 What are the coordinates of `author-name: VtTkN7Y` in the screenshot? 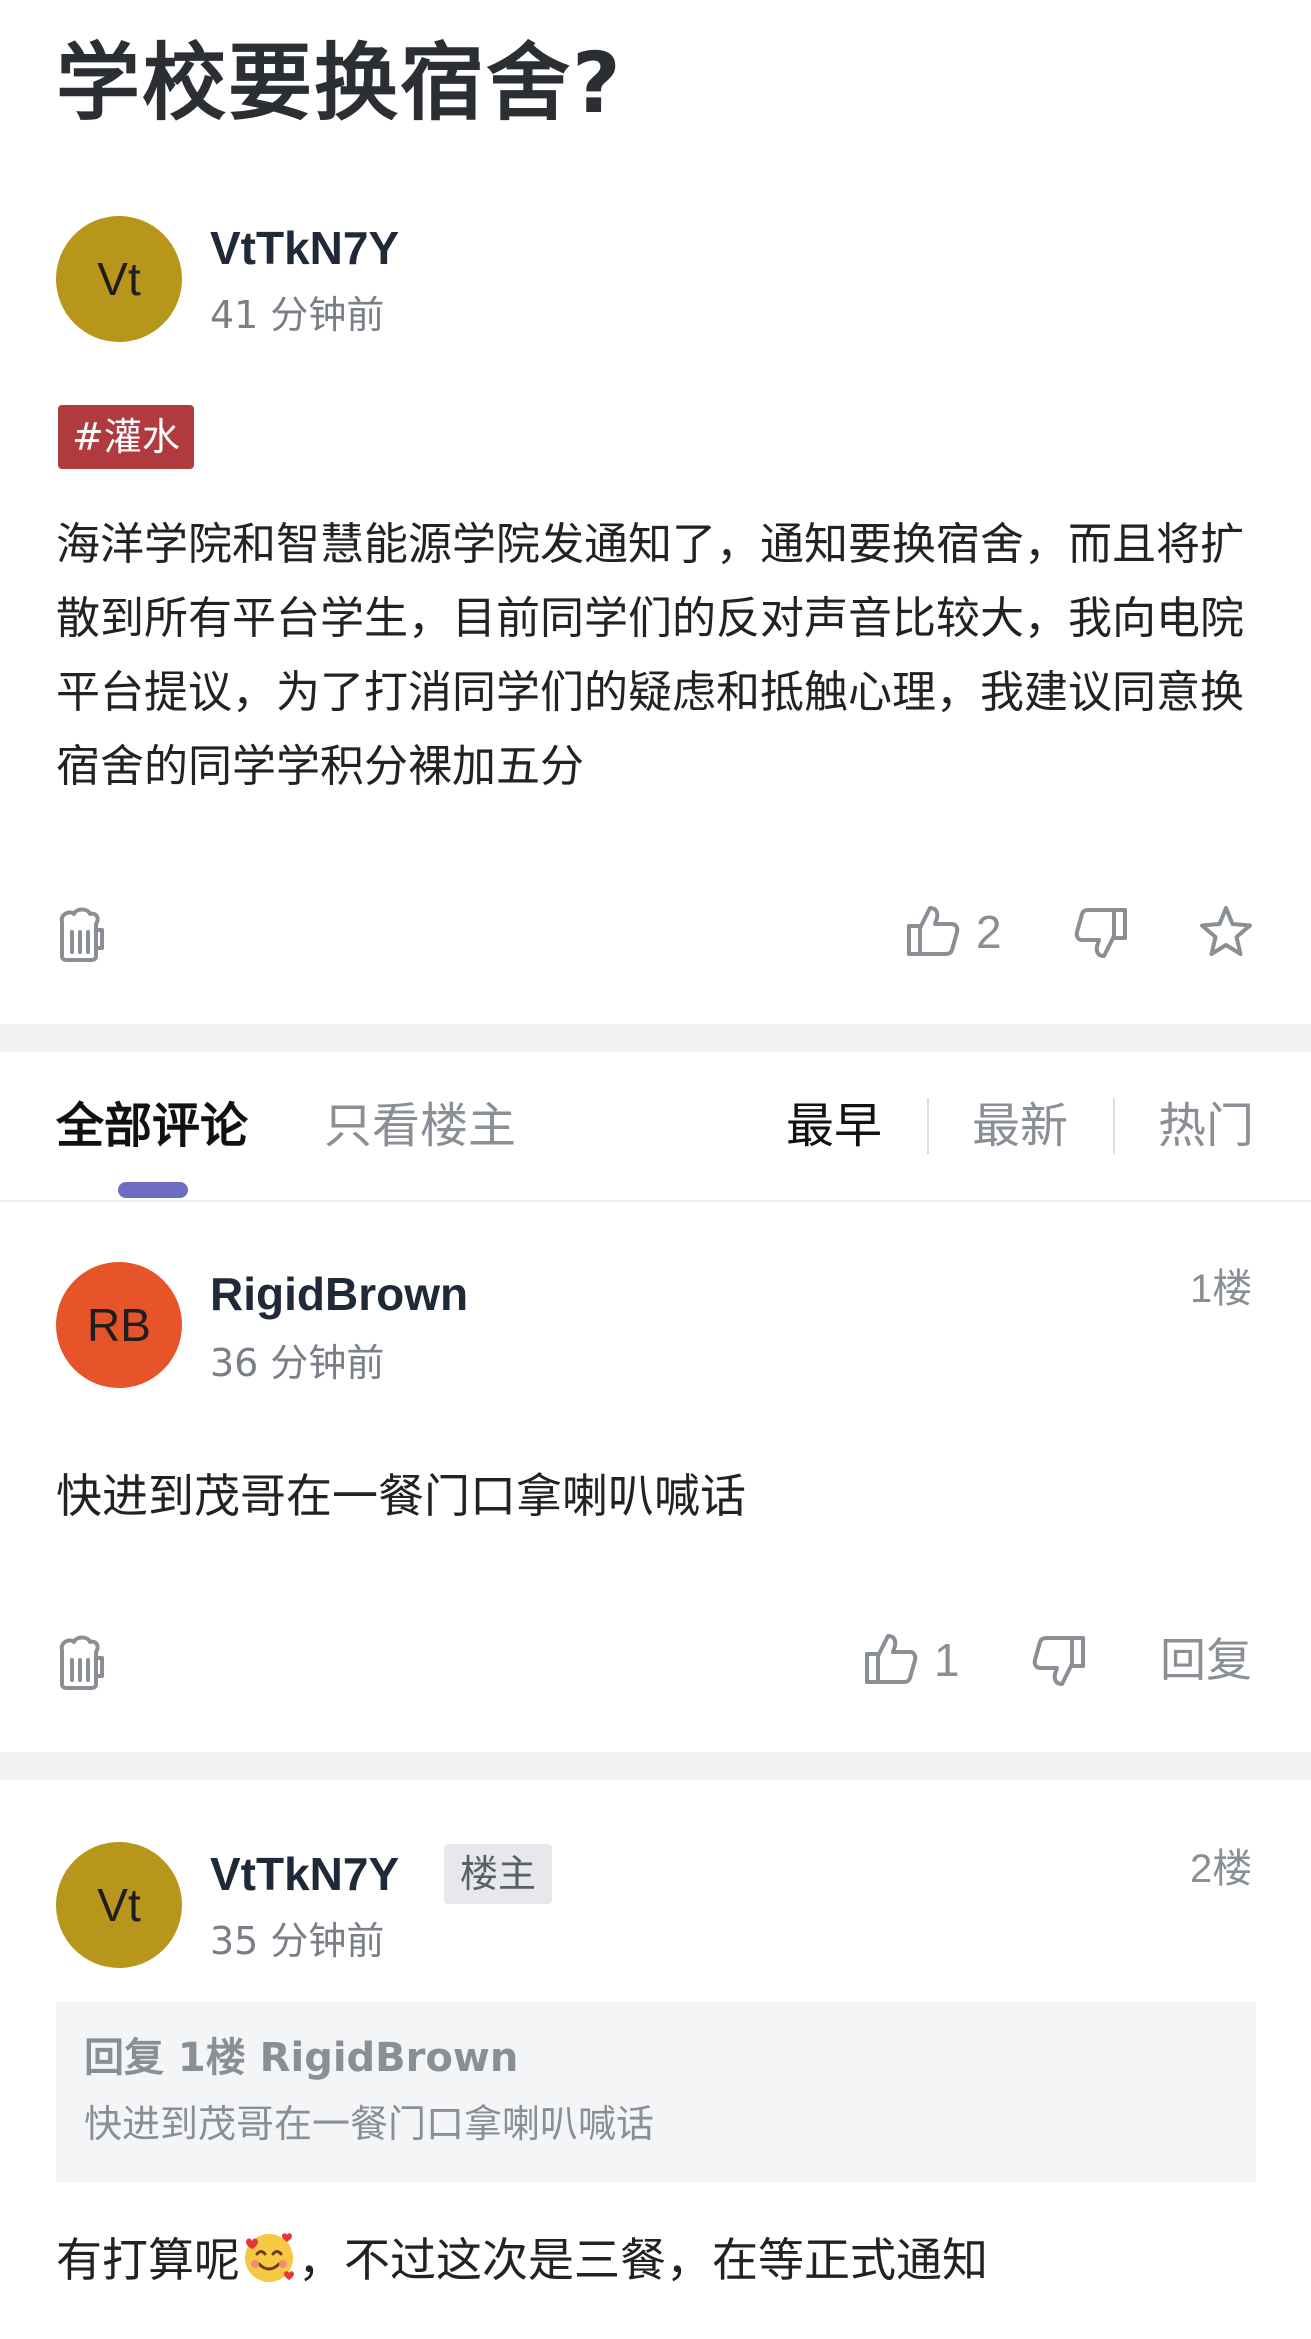 It's located at (304, 248).